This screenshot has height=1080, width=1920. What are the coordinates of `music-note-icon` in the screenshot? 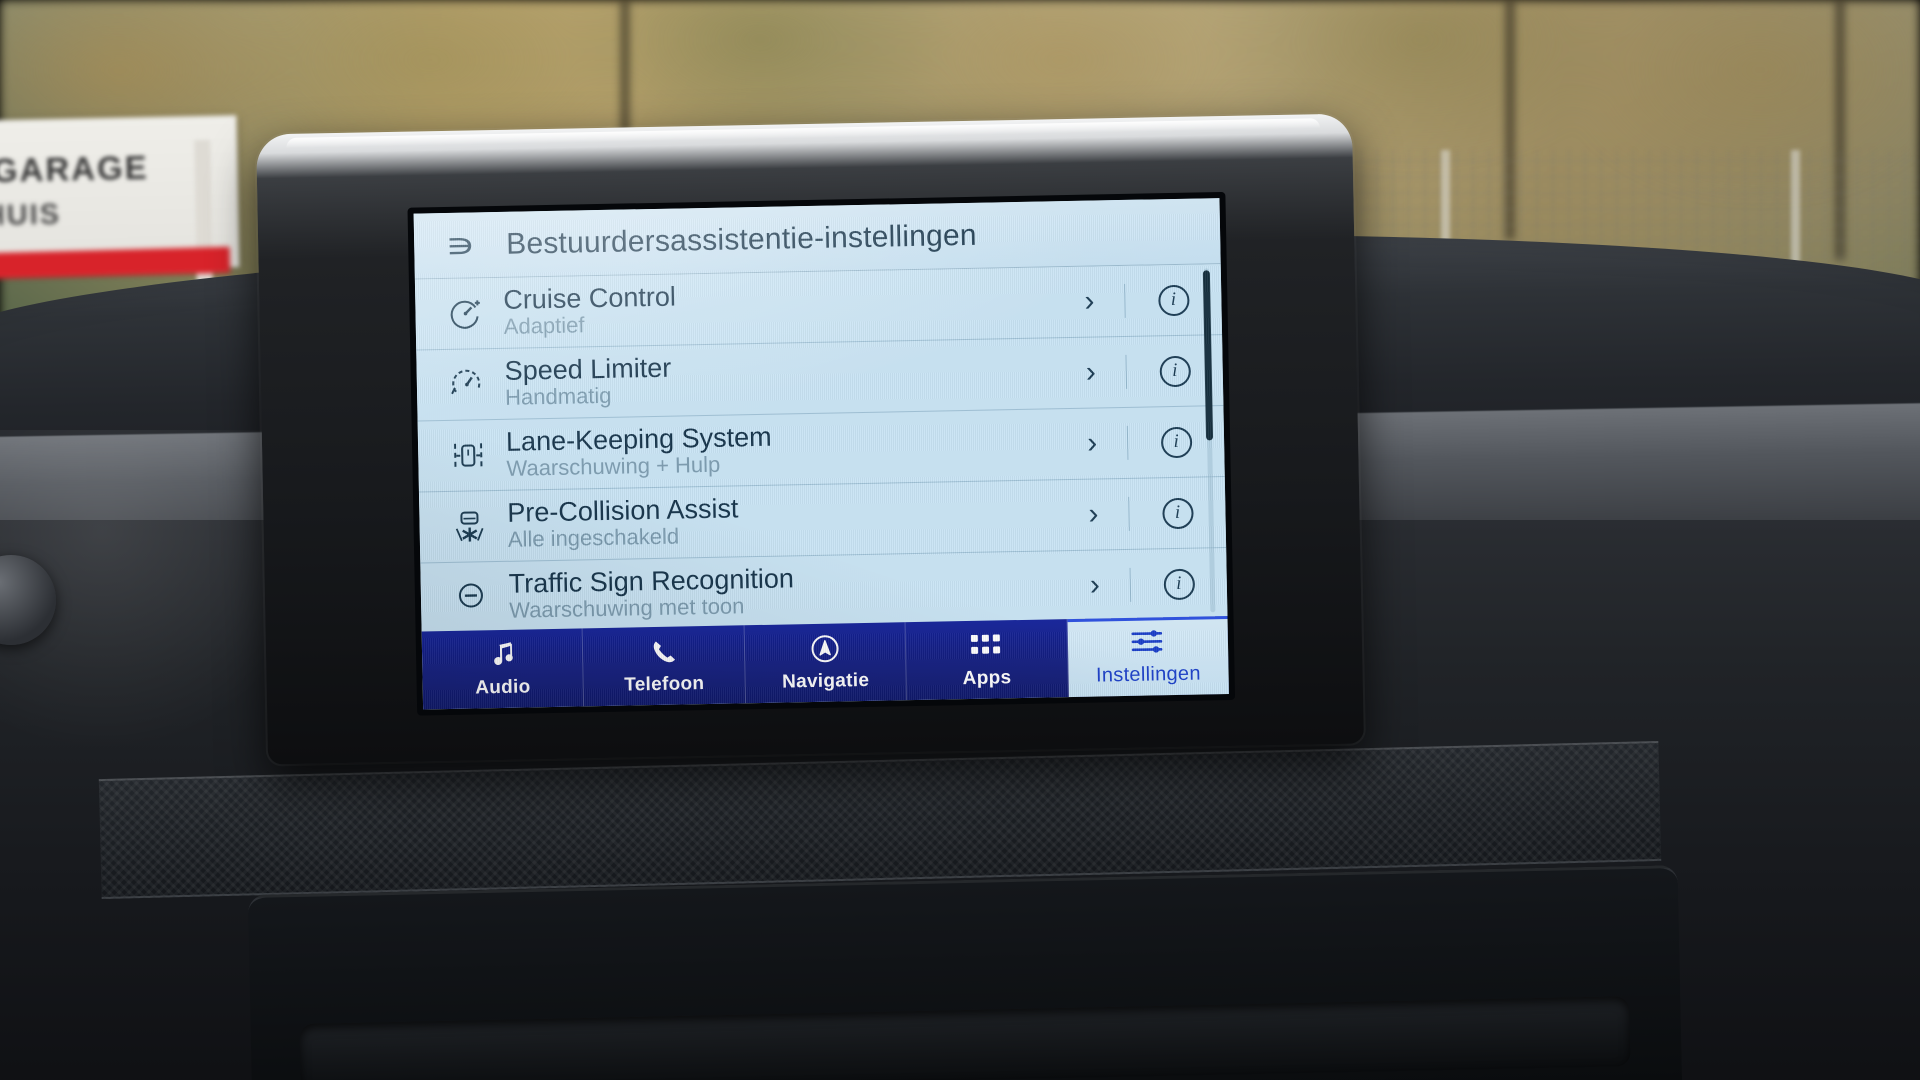 It's located at (502, 654).